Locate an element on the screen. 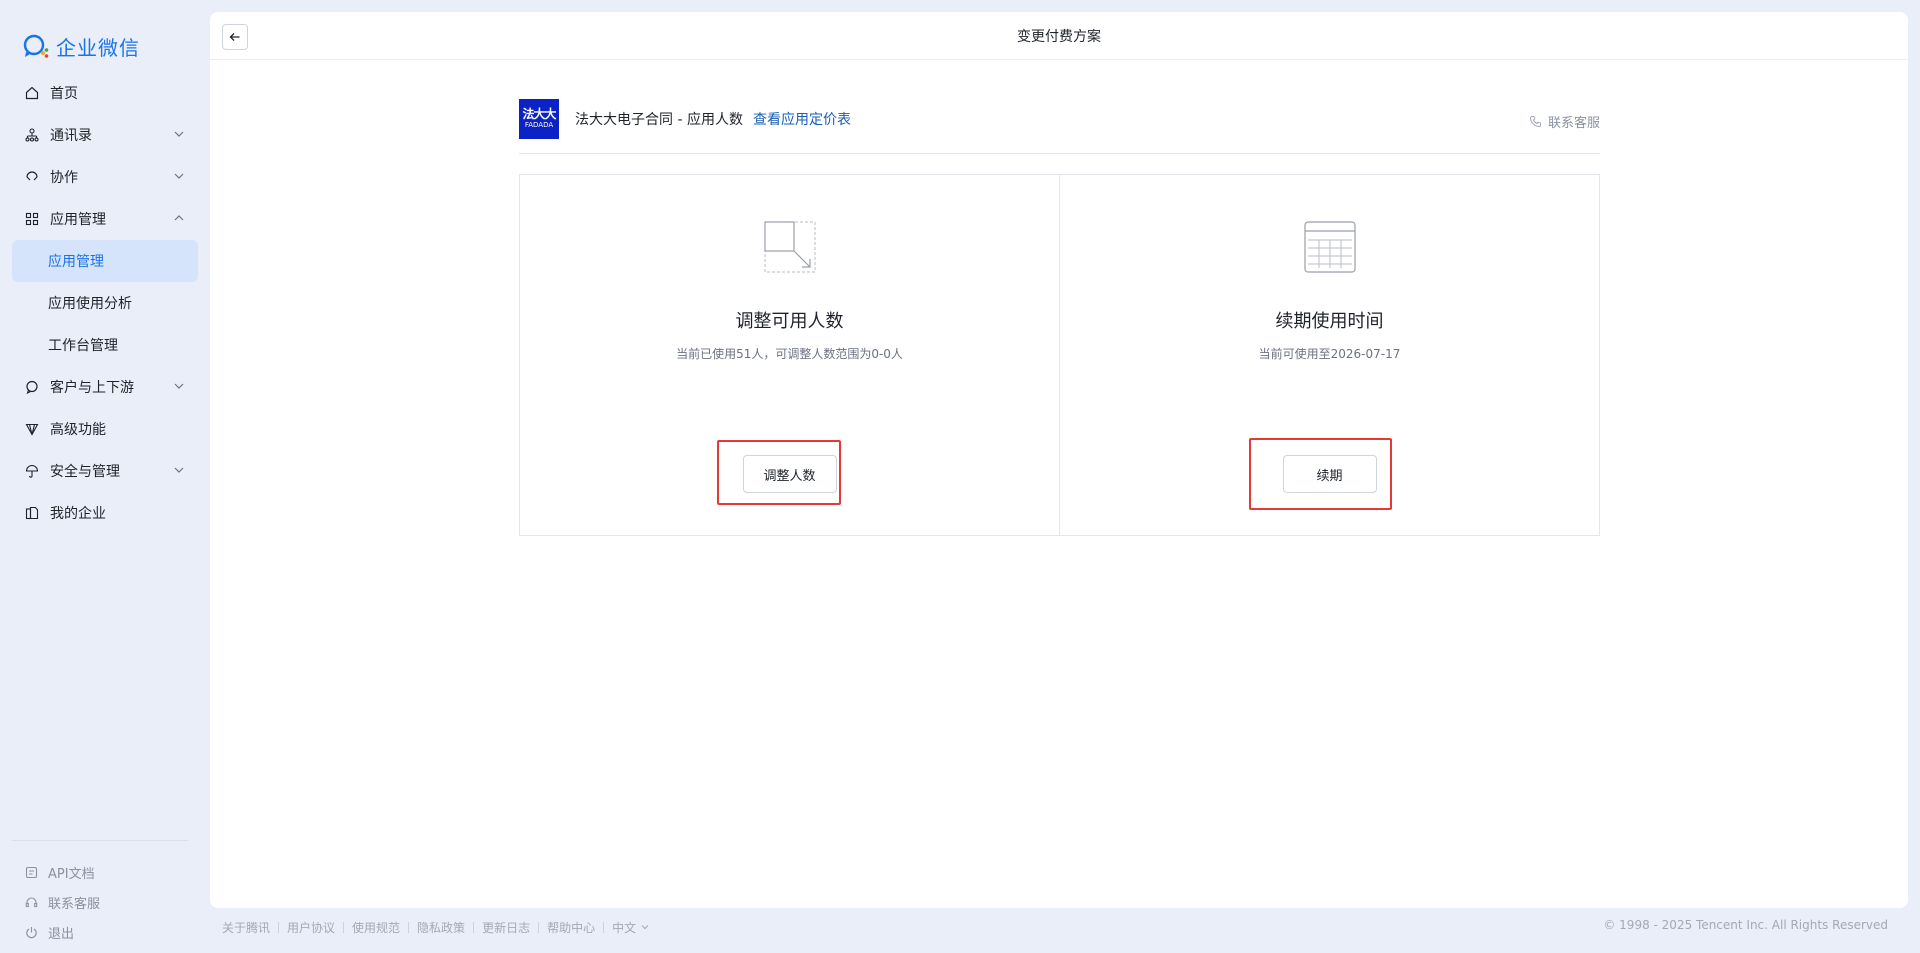  sidebar-item-customers: 客户与上下游 is located at coordinates (105, 387).